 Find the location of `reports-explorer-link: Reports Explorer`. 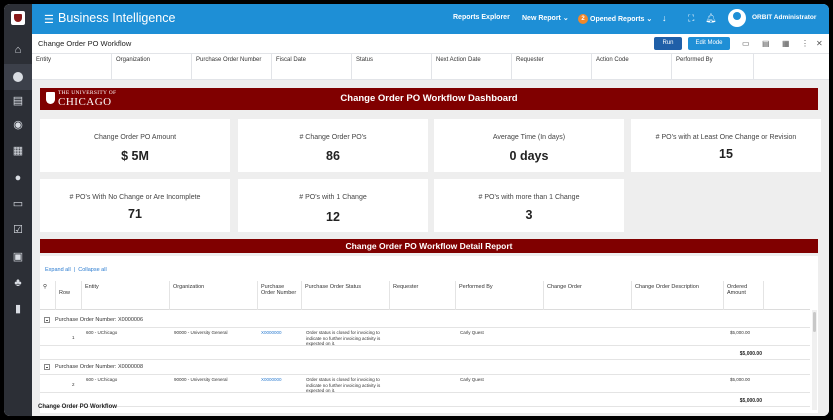

reports-explorer-link: Reports Explorer is located at coordinates (481, 17).